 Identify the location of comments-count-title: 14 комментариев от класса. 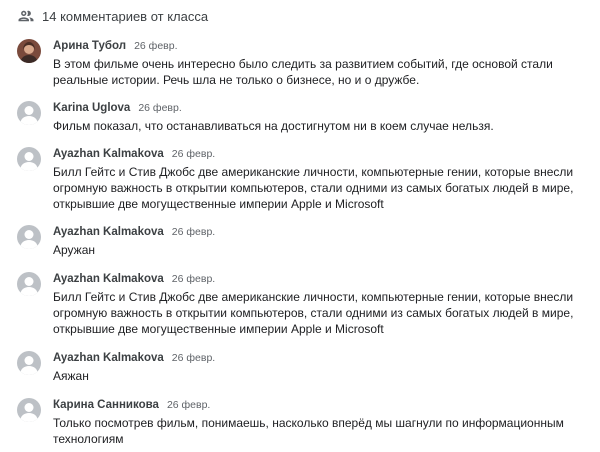
(125, 16).